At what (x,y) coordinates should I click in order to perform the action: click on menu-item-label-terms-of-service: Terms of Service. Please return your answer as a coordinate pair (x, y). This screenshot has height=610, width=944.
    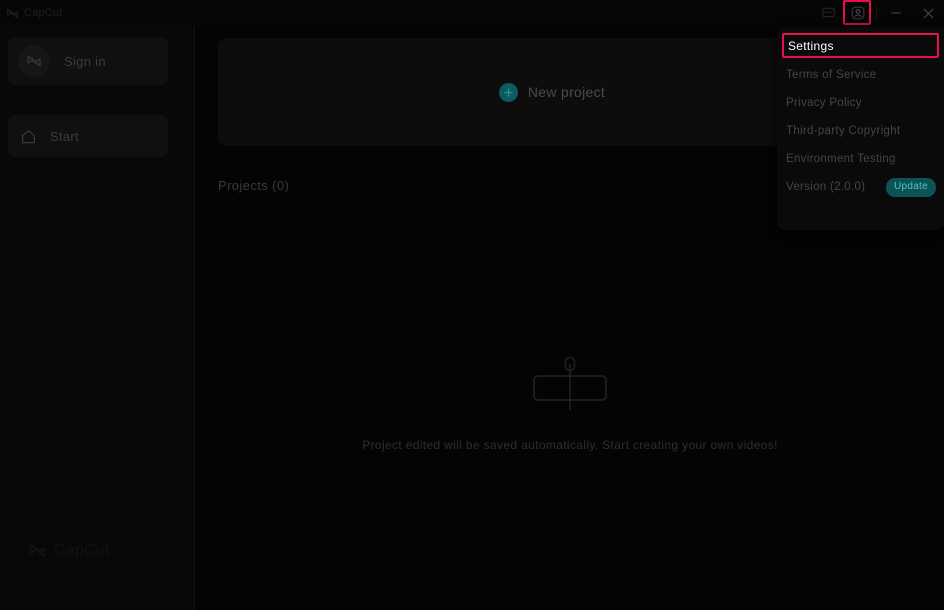
    Looking at the image, I should click on (831, 75).